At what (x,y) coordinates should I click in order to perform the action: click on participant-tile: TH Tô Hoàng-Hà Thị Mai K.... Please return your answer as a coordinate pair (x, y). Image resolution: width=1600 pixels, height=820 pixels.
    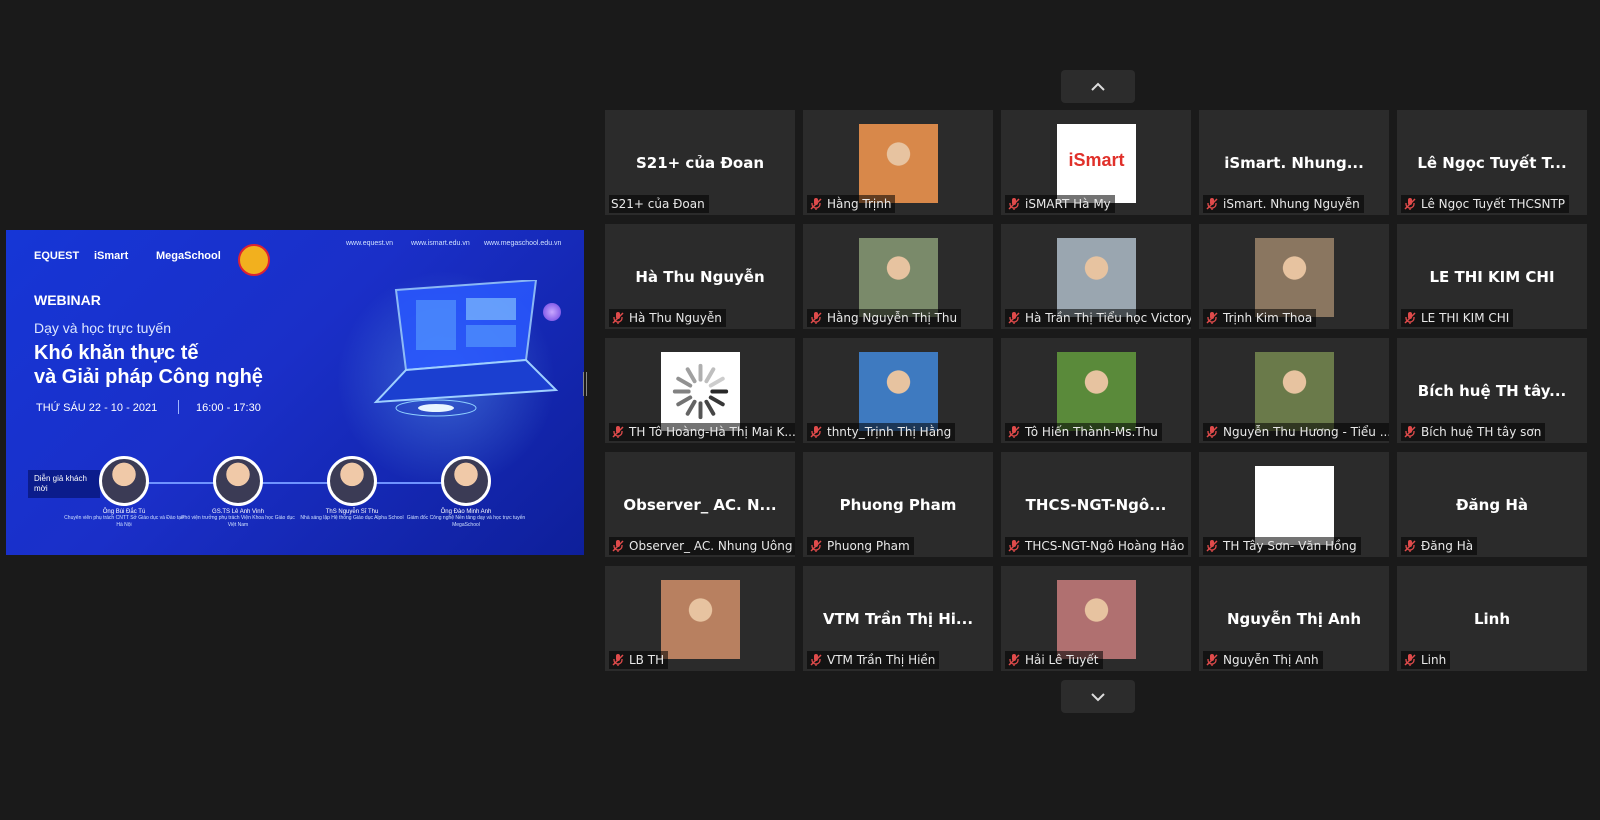
    Looking at the image, I should click on (700, 390).